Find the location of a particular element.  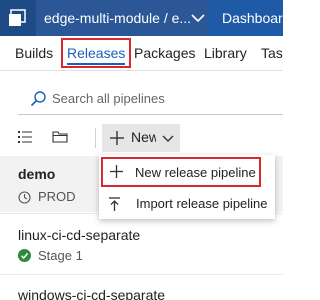

new-release-pipeline-menu-item: New release pipeline is located at coordinates (181, 172).